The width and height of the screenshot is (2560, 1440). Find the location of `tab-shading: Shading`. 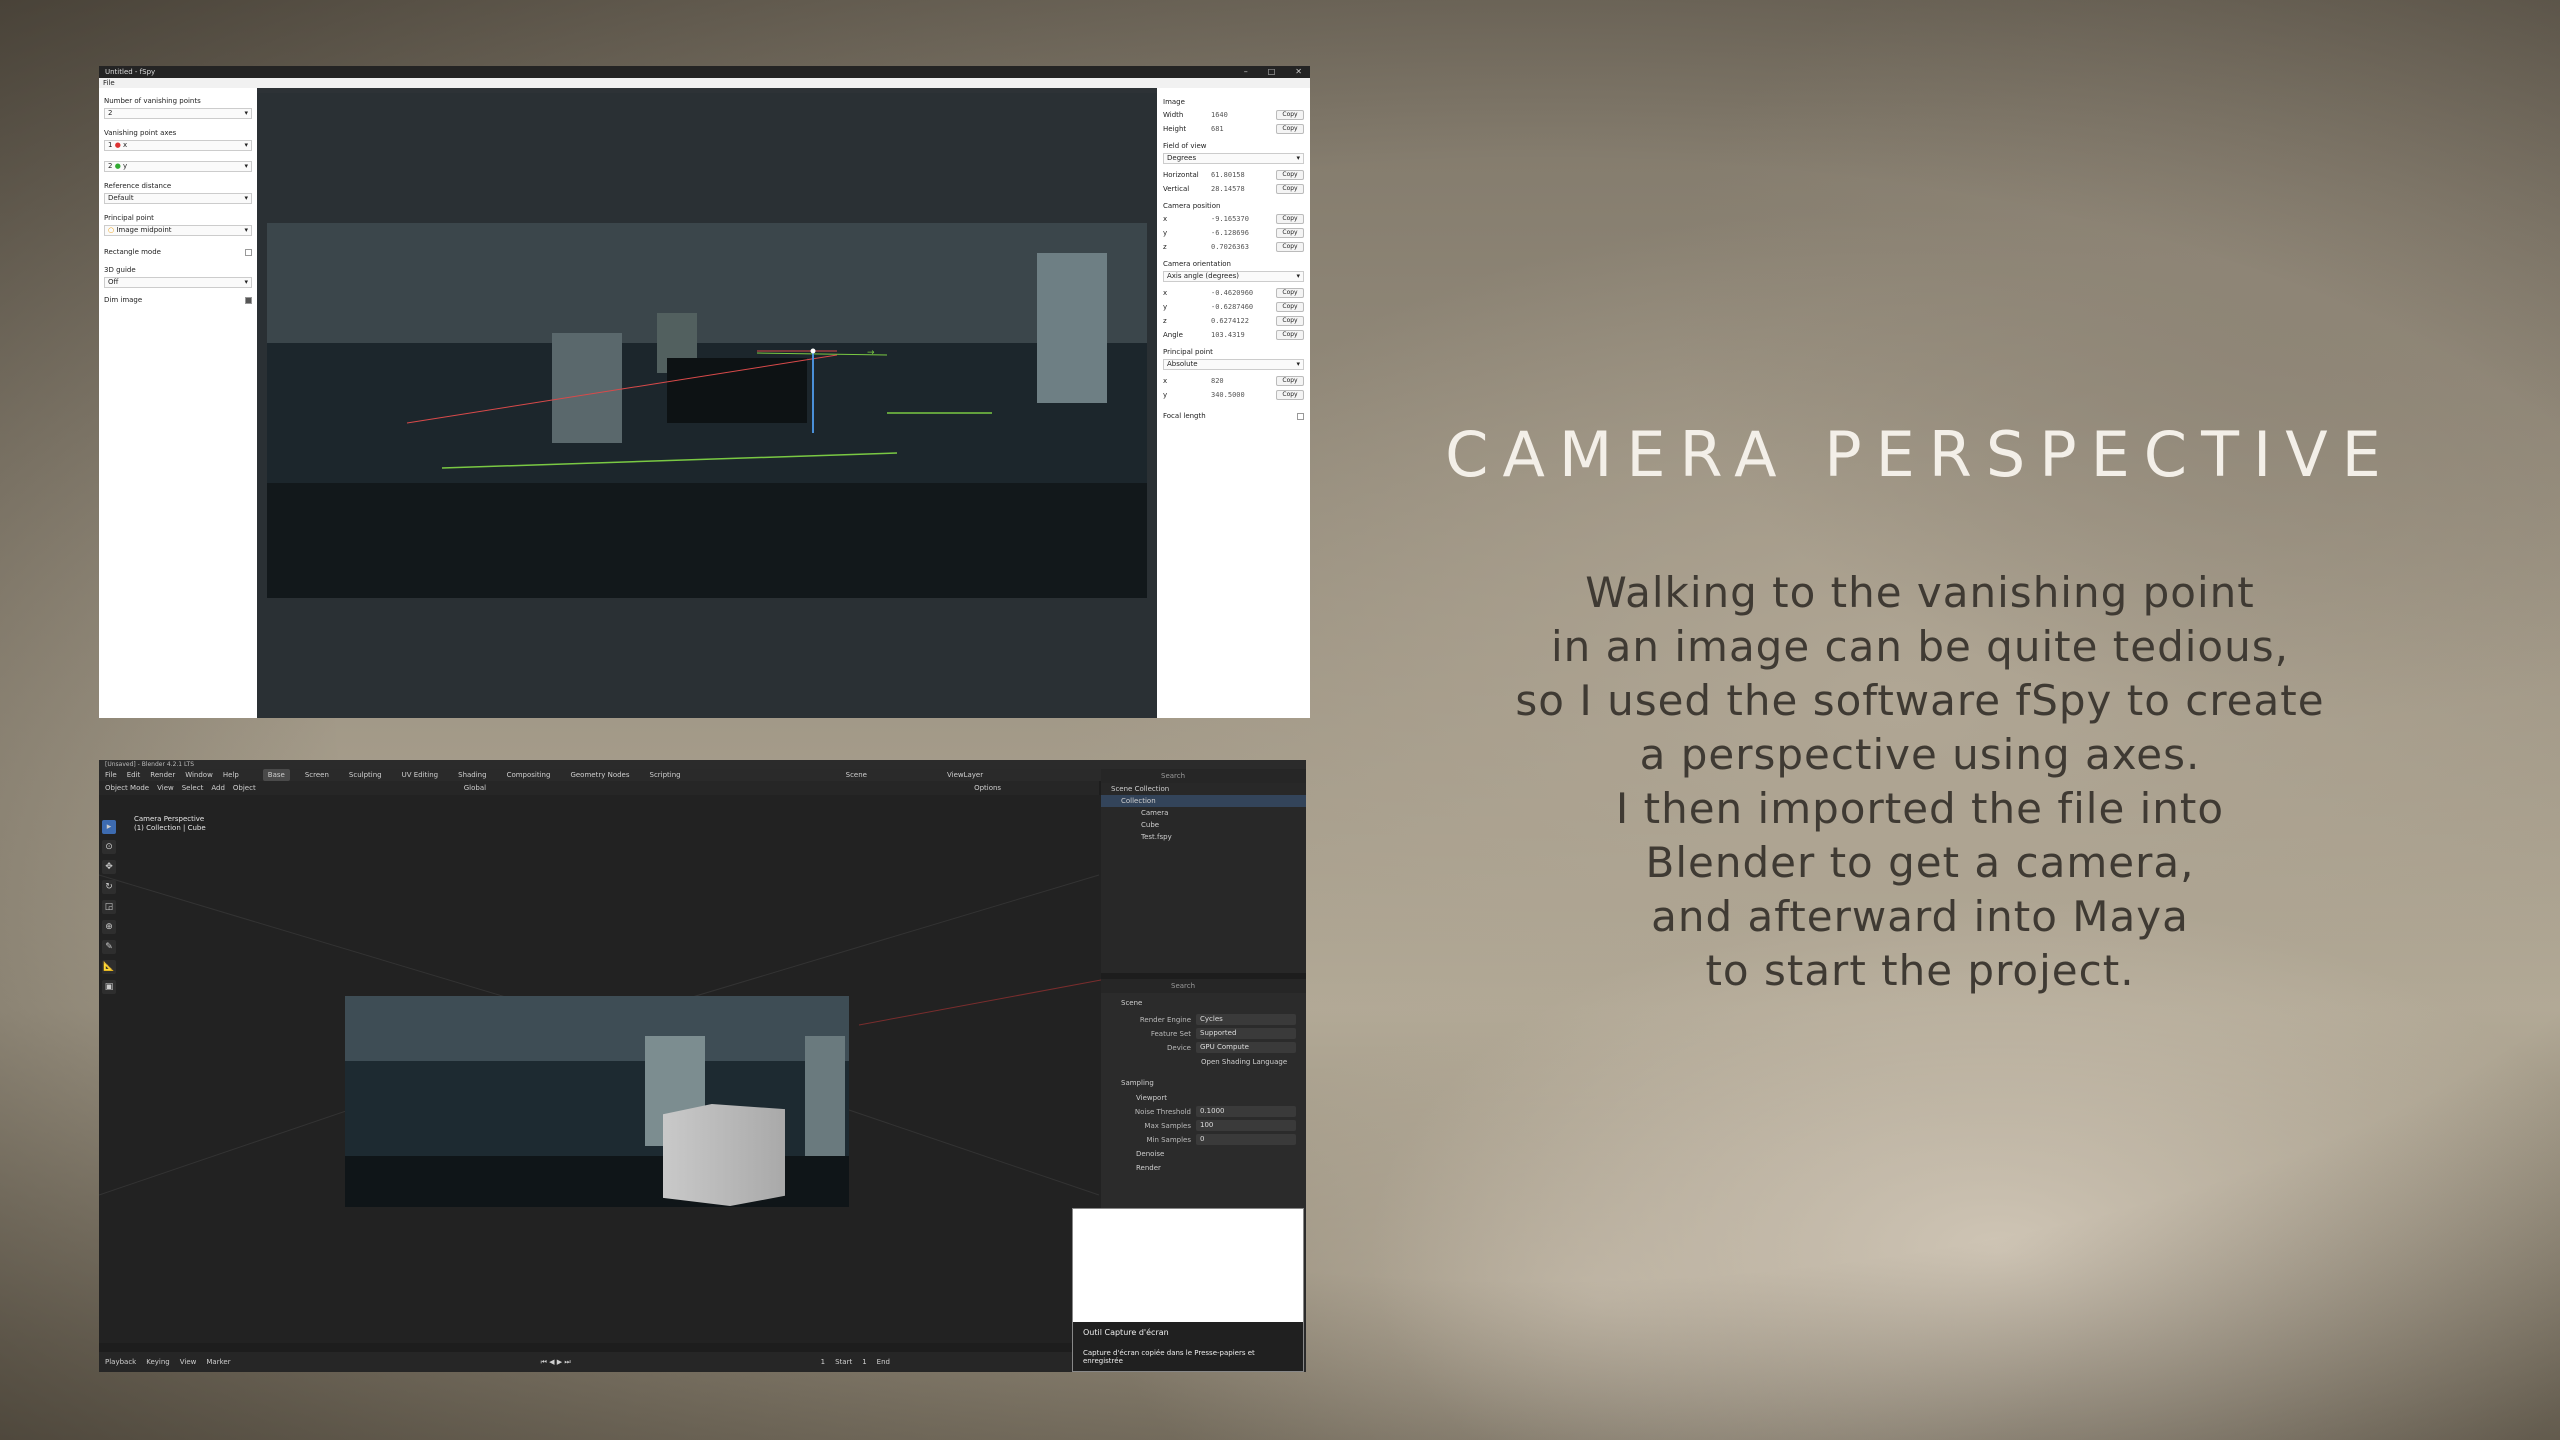

tab-shading: Shading is located at coordinates (472, 775).